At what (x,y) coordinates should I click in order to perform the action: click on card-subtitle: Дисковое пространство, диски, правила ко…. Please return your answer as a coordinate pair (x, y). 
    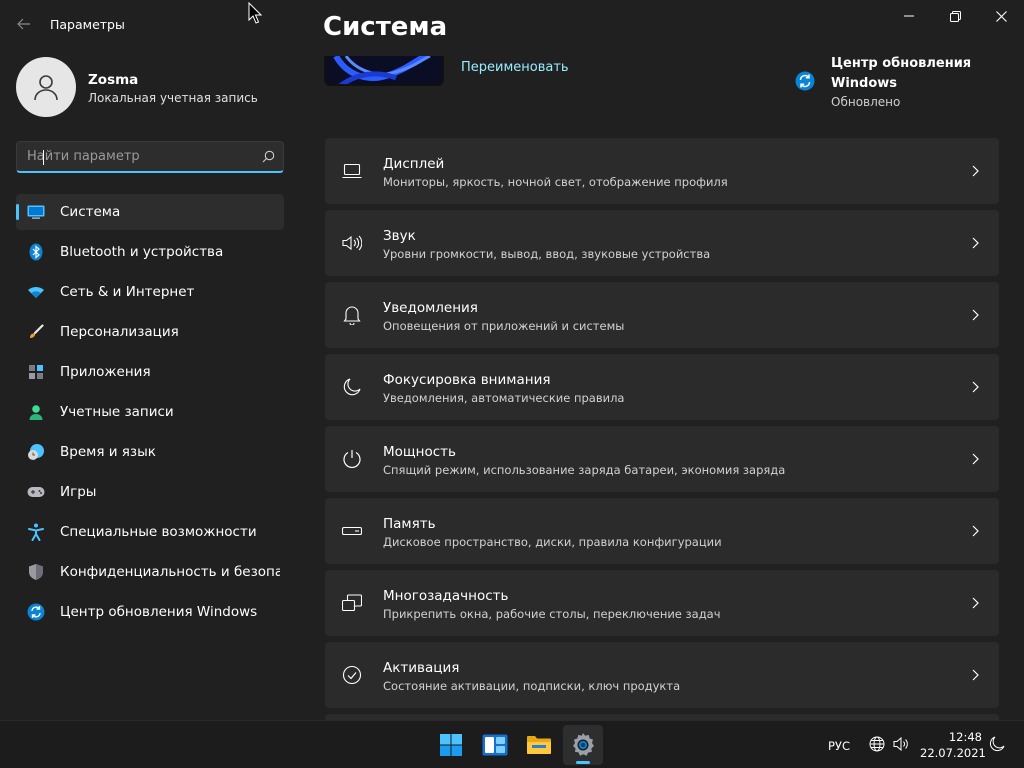
    Looking at the image, I should click on (552, 542).